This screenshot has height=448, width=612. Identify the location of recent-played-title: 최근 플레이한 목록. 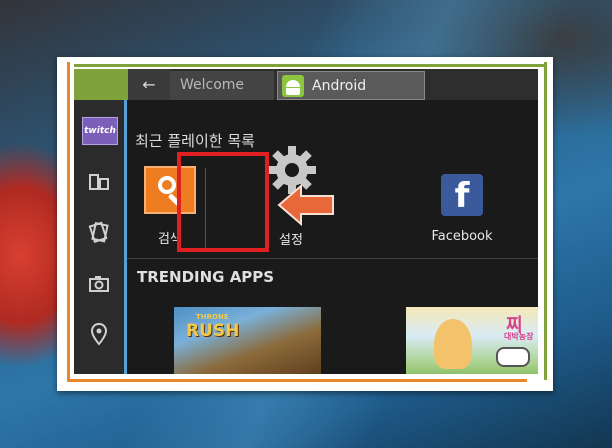
(195, 141).